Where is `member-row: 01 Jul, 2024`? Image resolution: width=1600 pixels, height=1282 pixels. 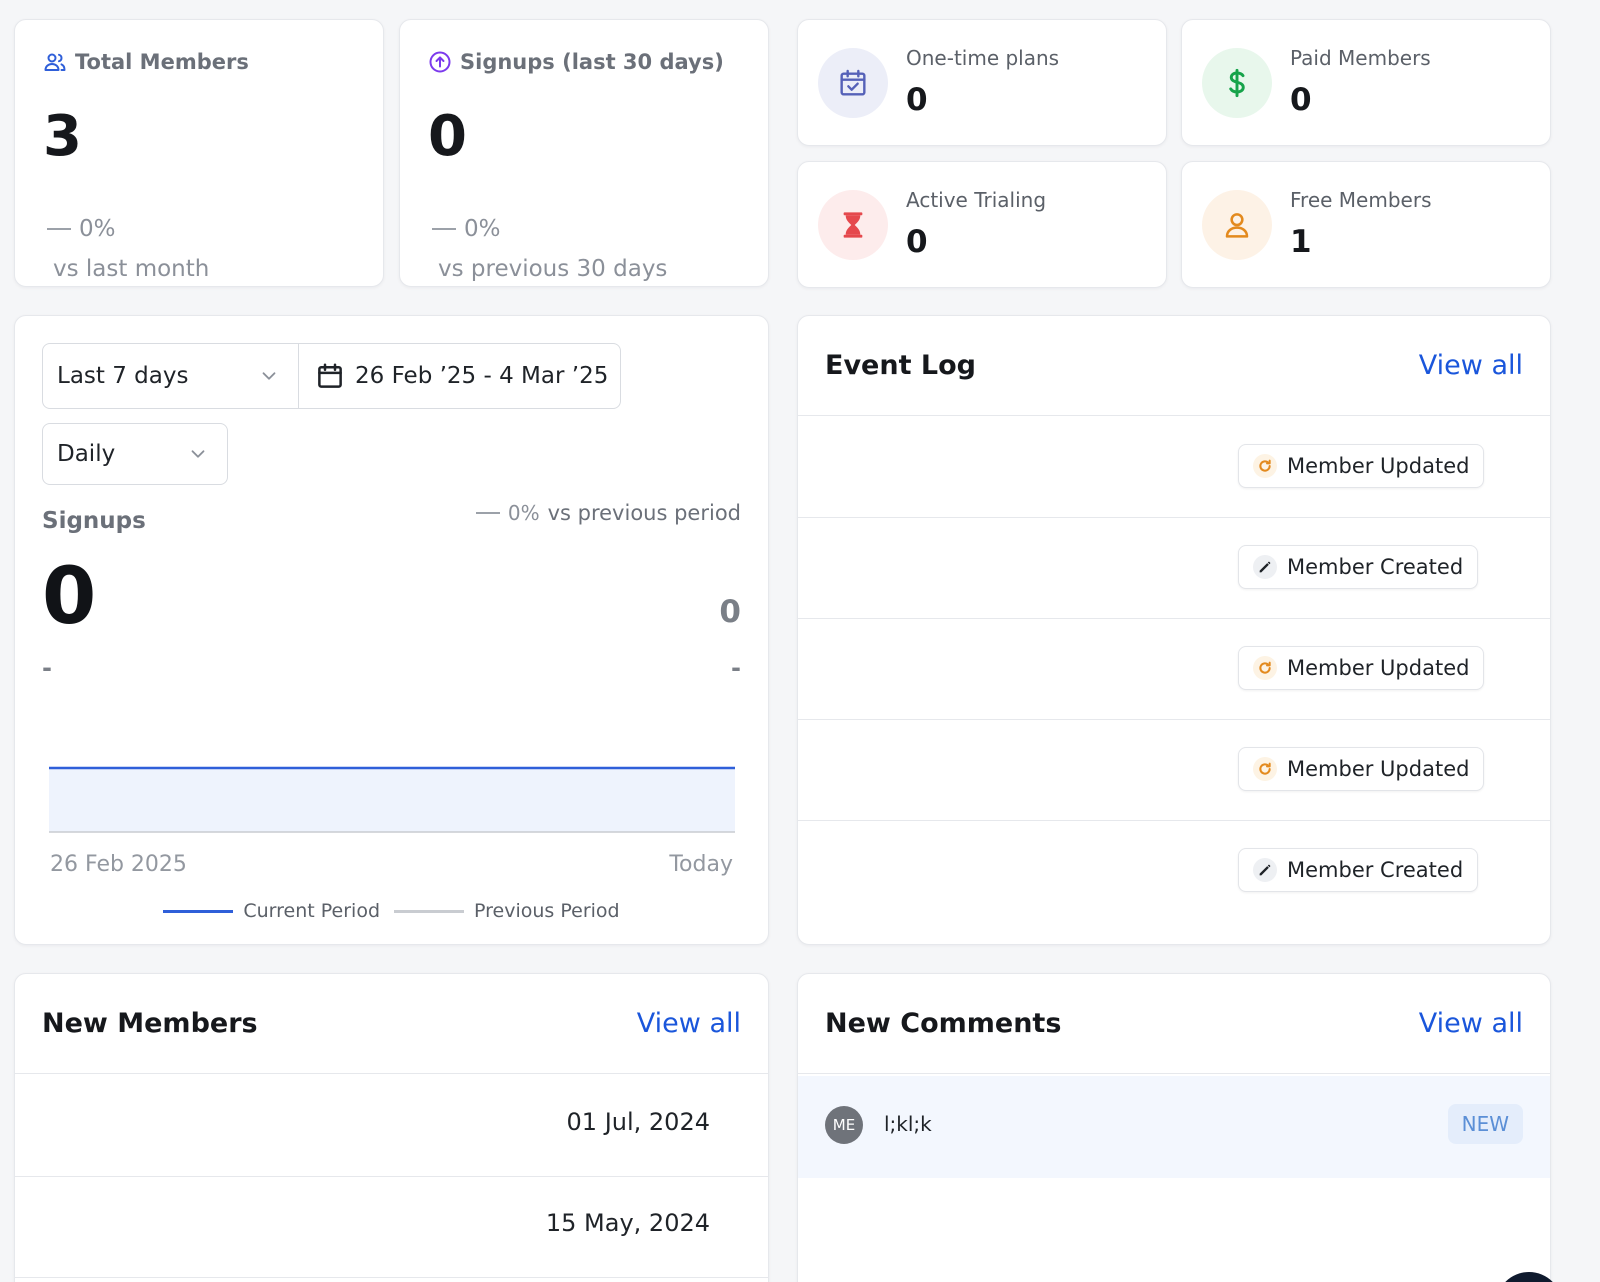
member-row: 01 Jul, 2024 is located at coordinates (391, 1126).